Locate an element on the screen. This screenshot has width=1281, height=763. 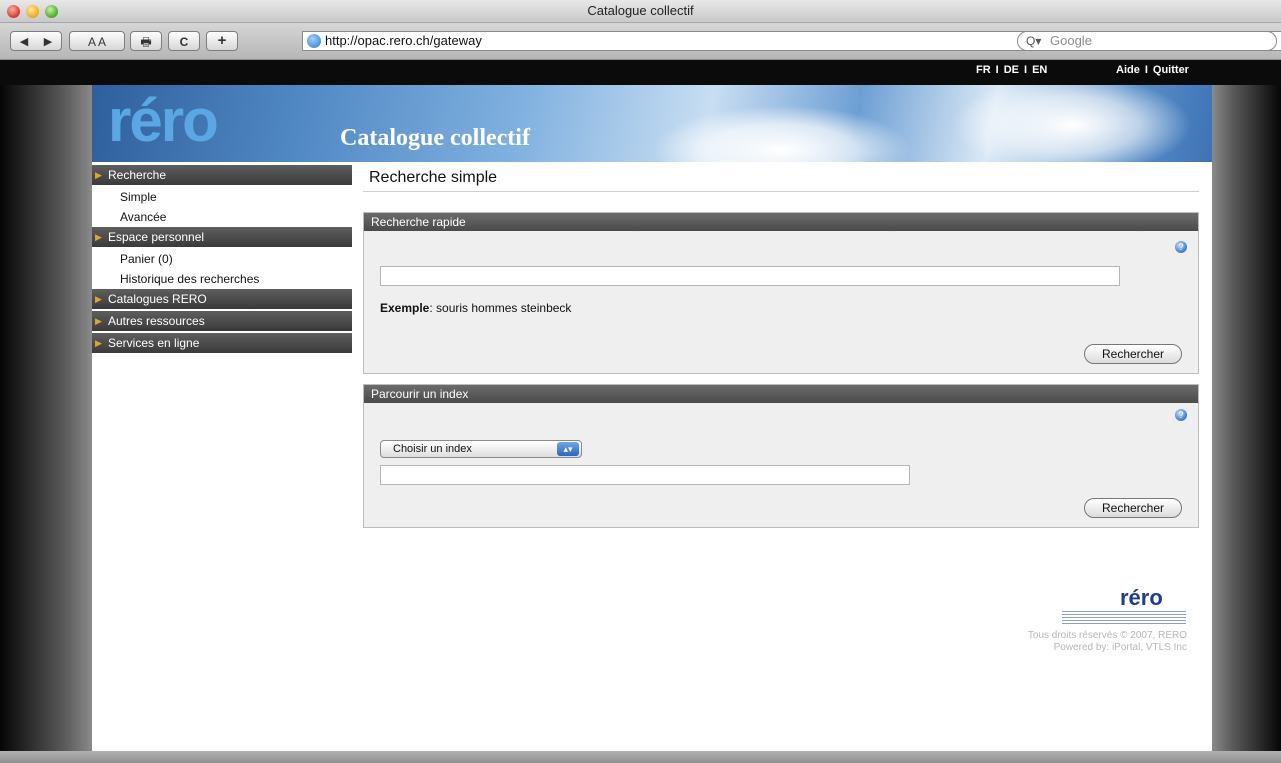
nav-section-autres-ressources: ▶ Autres ressources is located at coordinates (222, 321).